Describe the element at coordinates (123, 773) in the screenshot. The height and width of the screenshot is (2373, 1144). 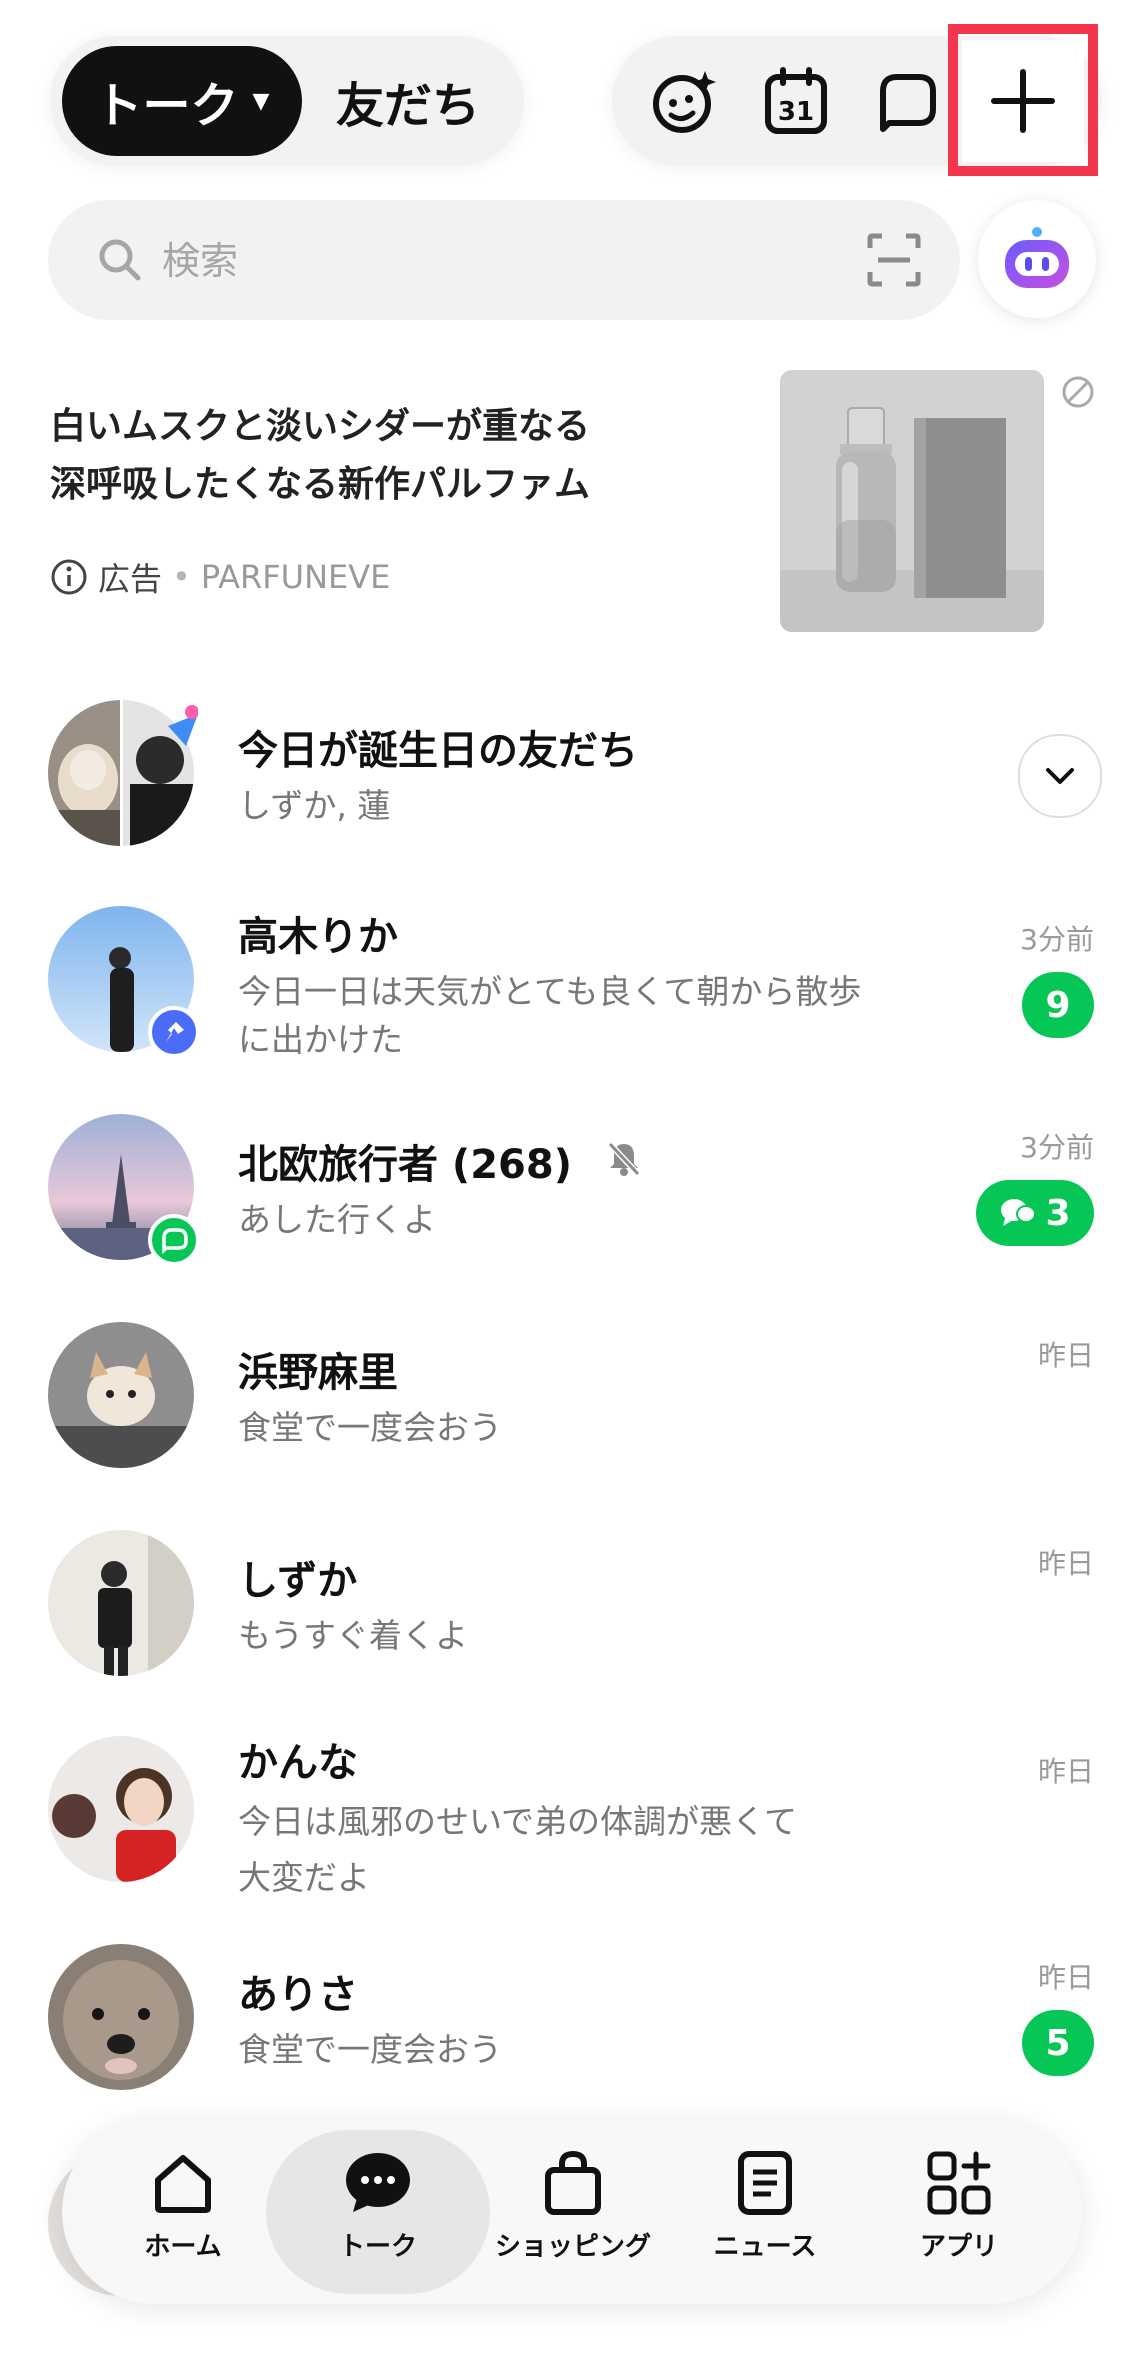
I see `birthday-avatars` at that location.